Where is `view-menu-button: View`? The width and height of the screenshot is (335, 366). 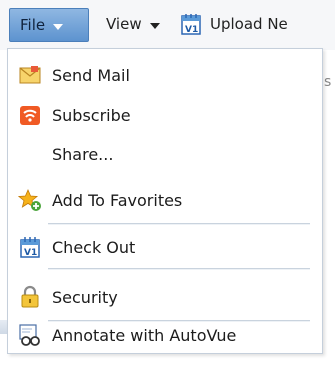
view-menu-button: View is located at coordinates (133, 24).